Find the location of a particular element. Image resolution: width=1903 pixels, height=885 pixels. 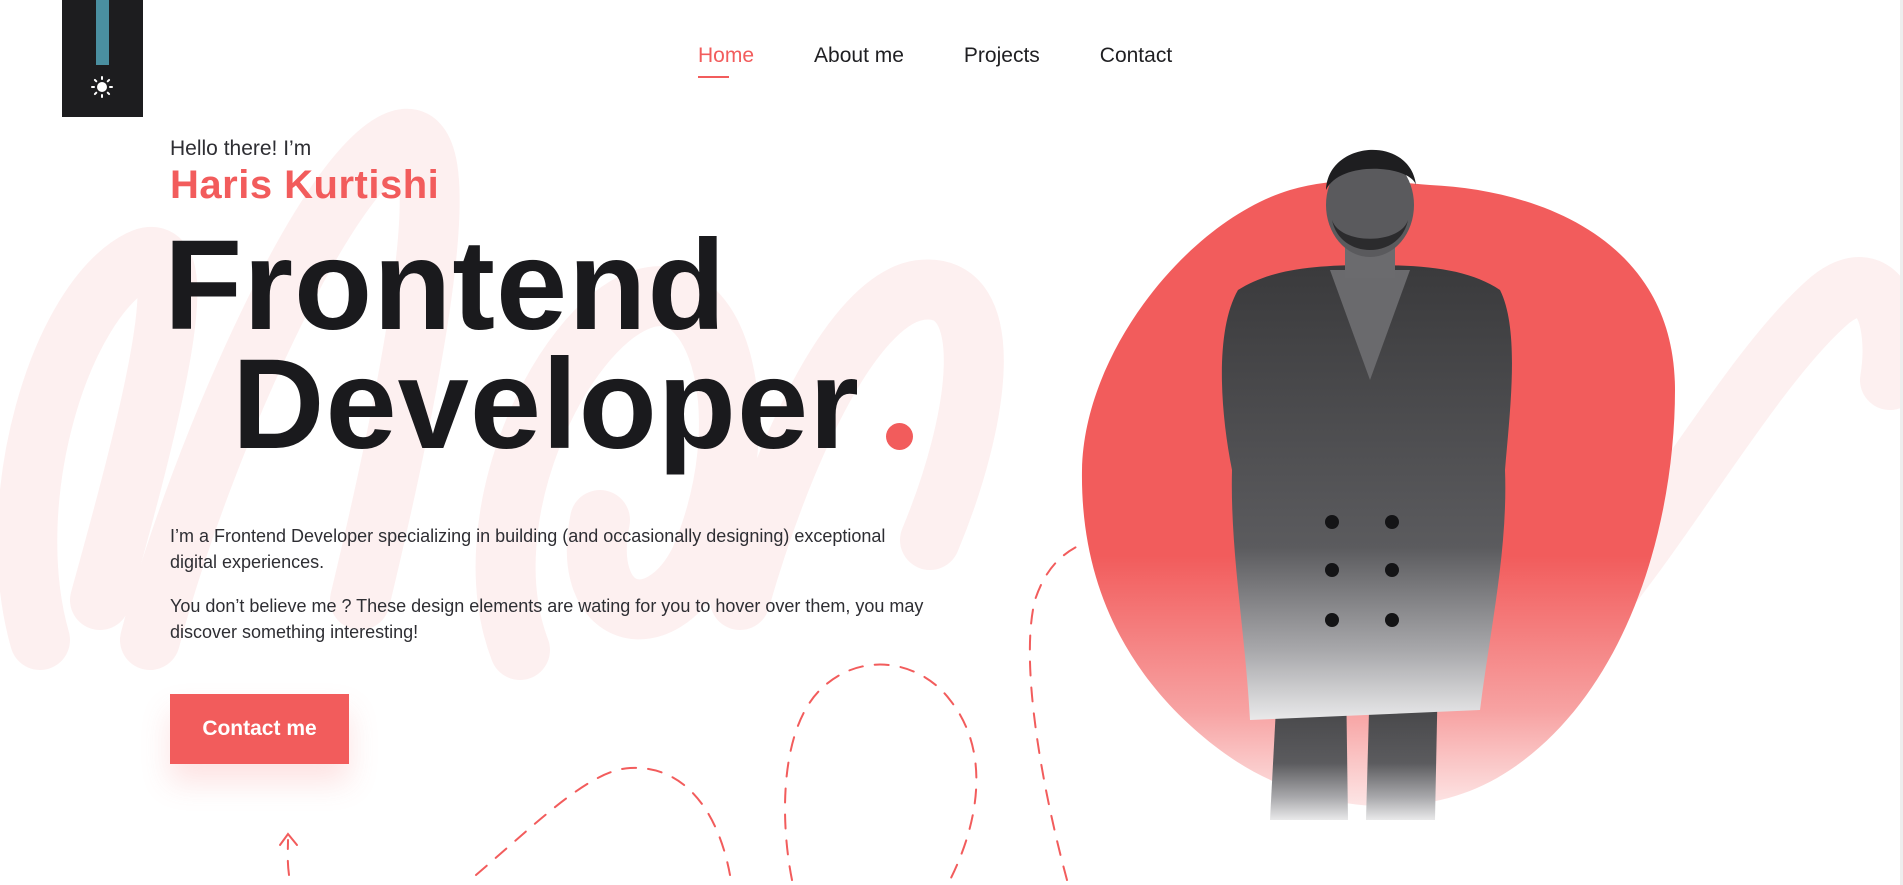

sun-icon is located at coordinates (102, 87).